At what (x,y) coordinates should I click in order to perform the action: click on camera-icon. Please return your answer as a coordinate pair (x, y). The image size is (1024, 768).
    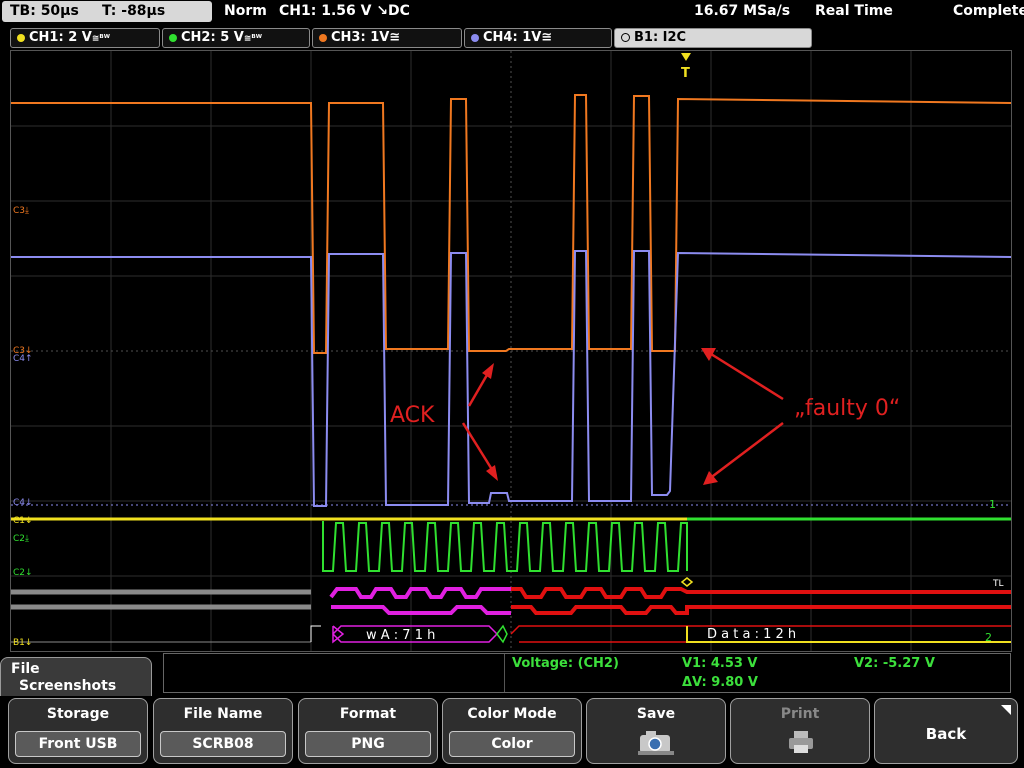
    Looking at the image, I should click on (656, 743).